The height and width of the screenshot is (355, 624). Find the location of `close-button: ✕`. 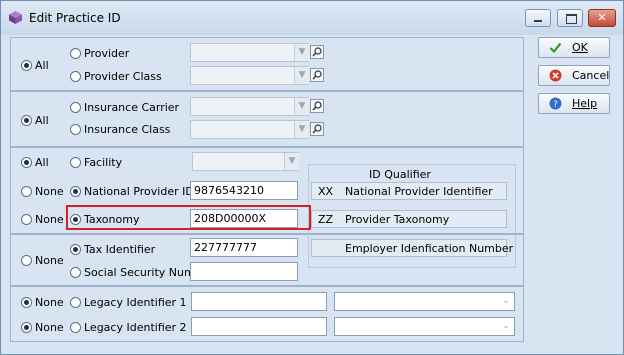

close-button: ✕ is located at coordinates (602, 18).